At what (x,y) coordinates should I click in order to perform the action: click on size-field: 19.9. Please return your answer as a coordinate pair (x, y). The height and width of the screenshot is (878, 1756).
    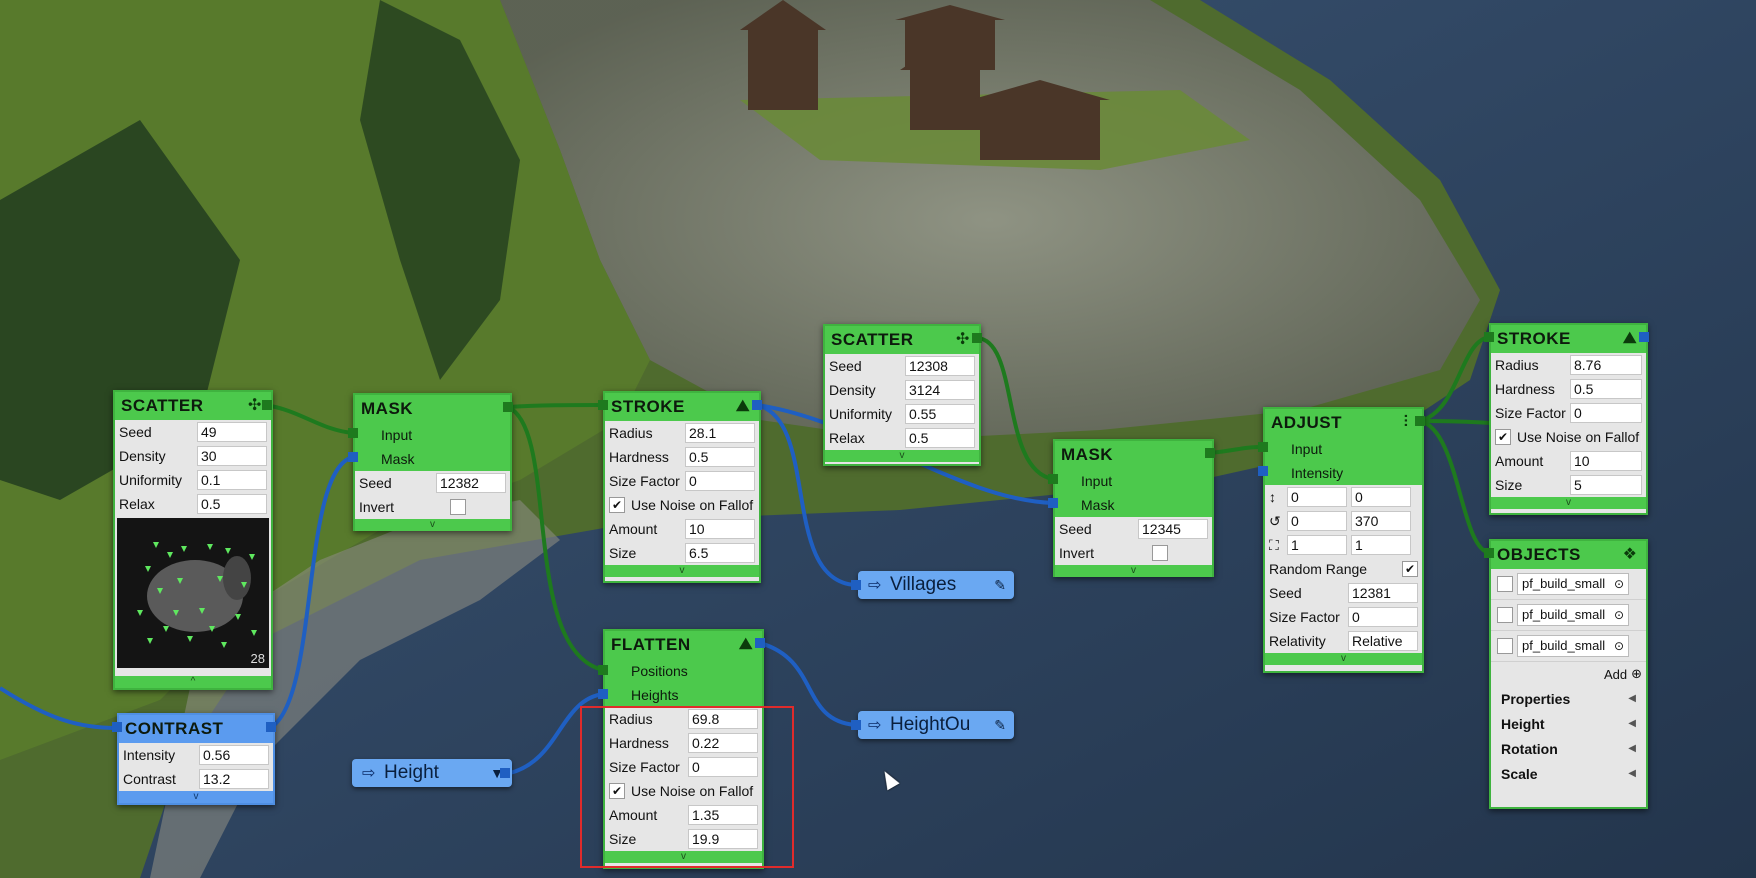
    Looking at the image, I should click on (723, 839).